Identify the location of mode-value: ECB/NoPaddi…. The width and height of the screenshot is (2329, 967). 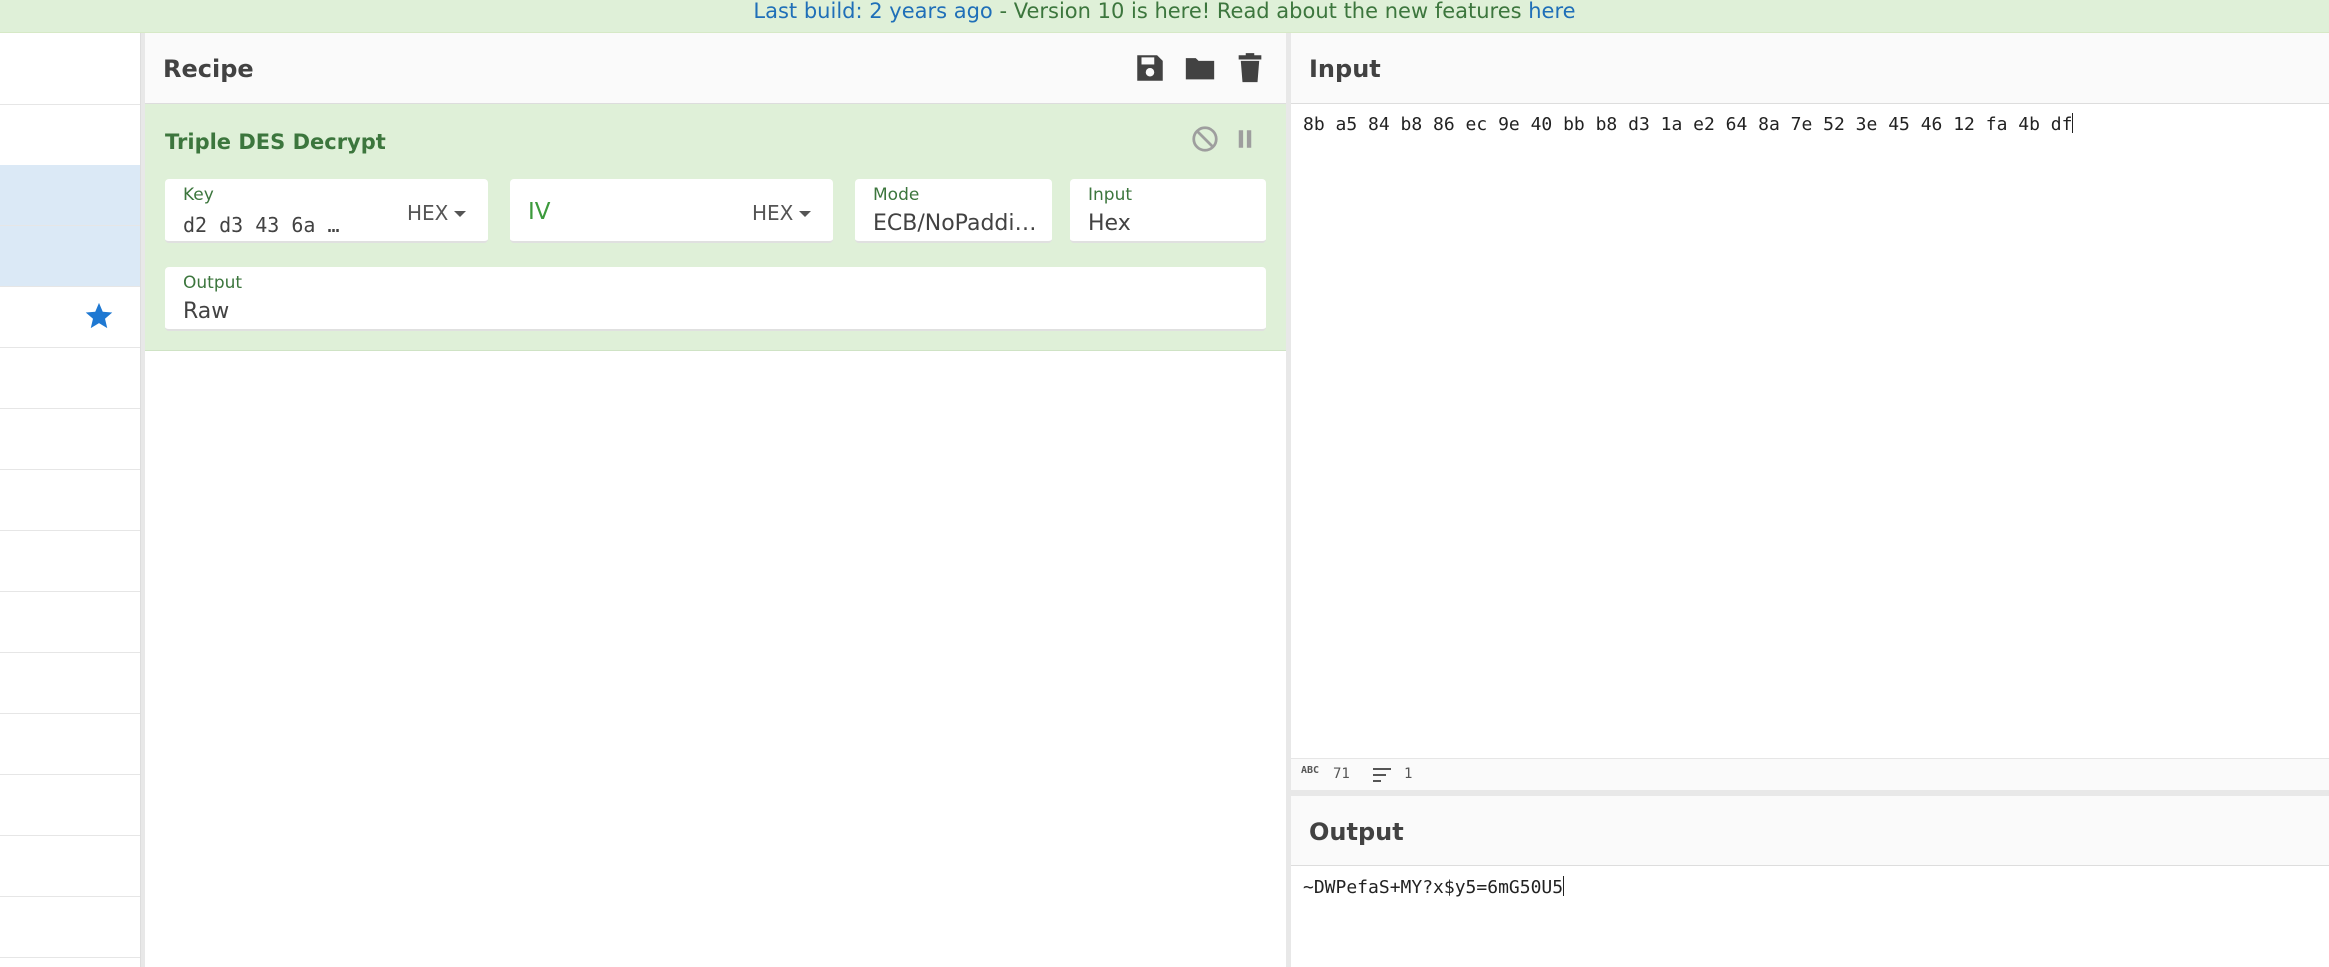
(955, 223).